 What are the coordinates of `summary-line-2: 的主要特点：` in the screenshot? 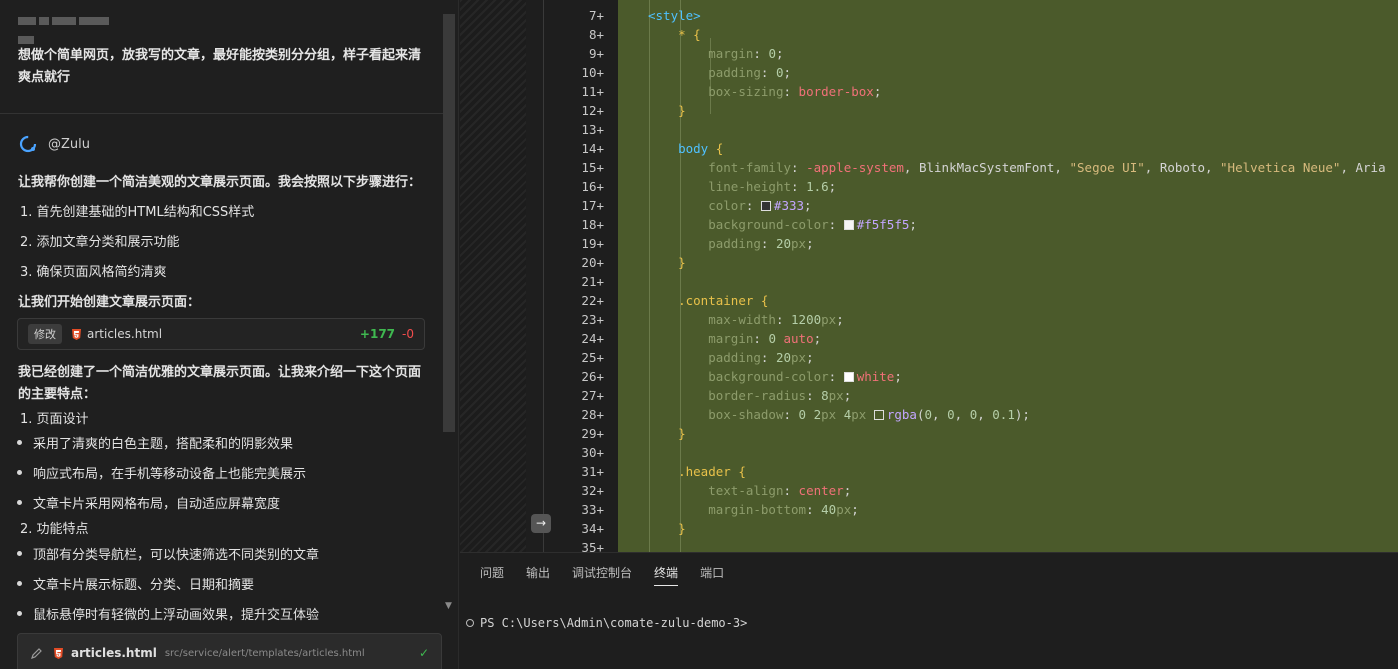 It's located at (57, 394).